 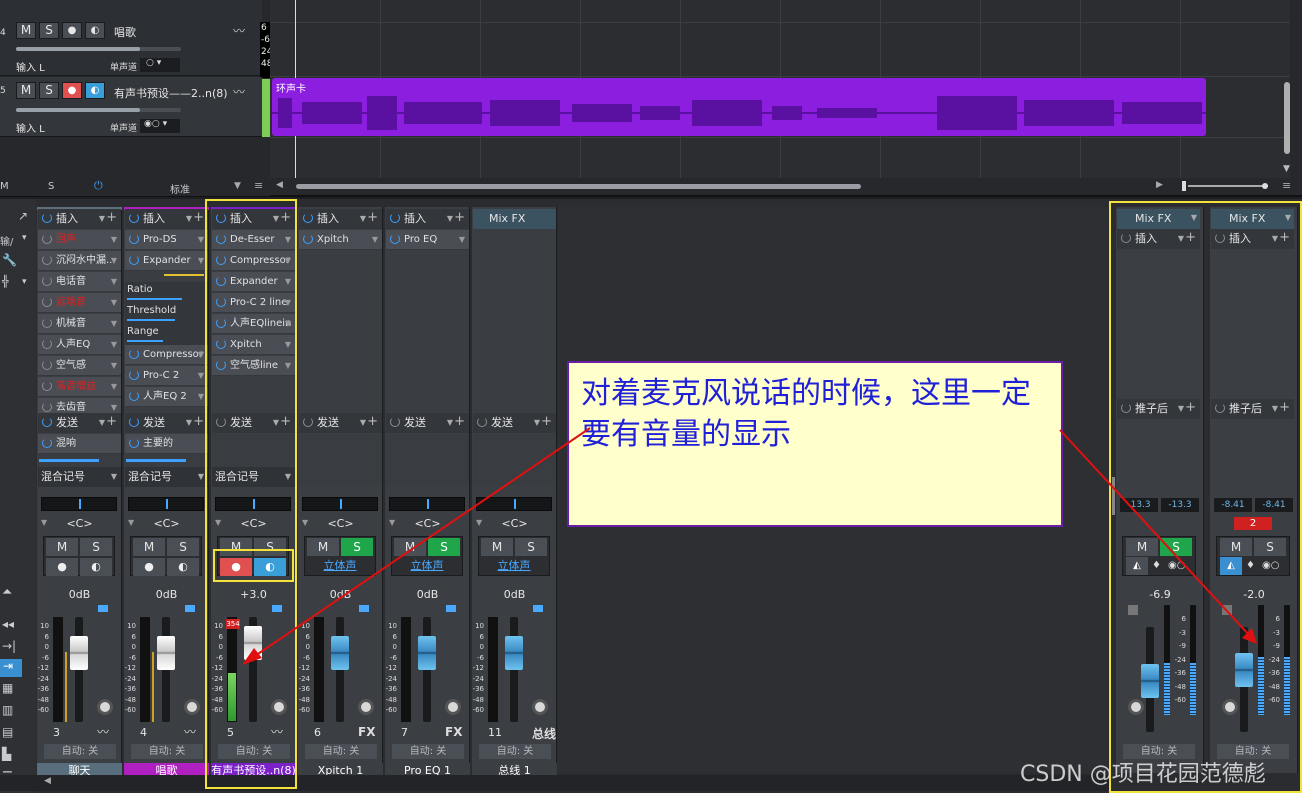 What do you see at coordinates (1143, 774) in the screenshot?
I see `watermark: CSDN @项目花园范德彪` at bounding box center [1143, 774].